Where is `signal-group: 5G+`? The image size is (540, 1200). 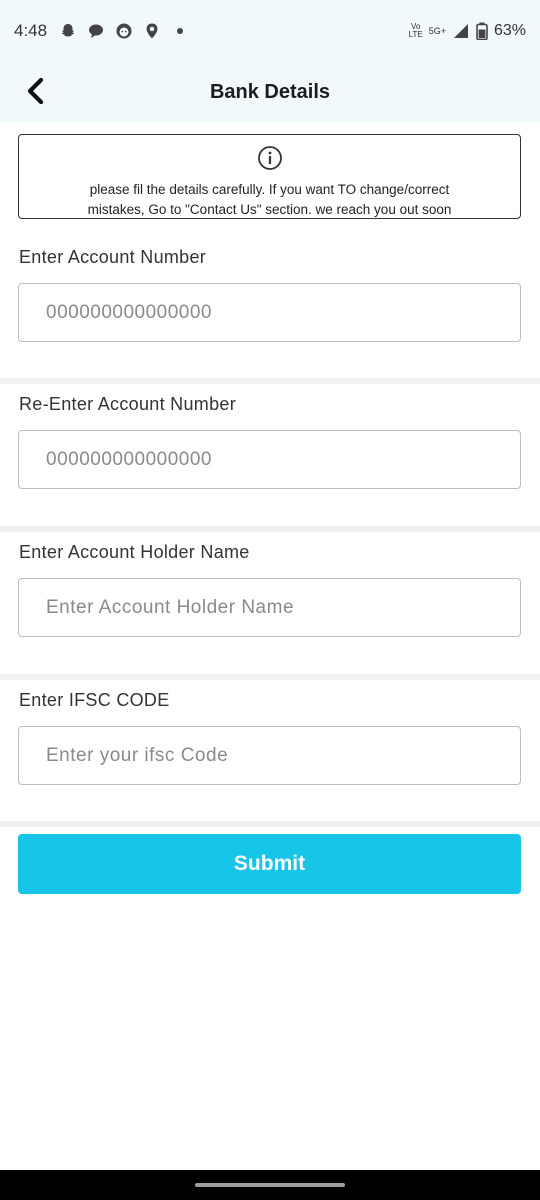 signal-group: 5G+ is located at coordinates (437, 31).